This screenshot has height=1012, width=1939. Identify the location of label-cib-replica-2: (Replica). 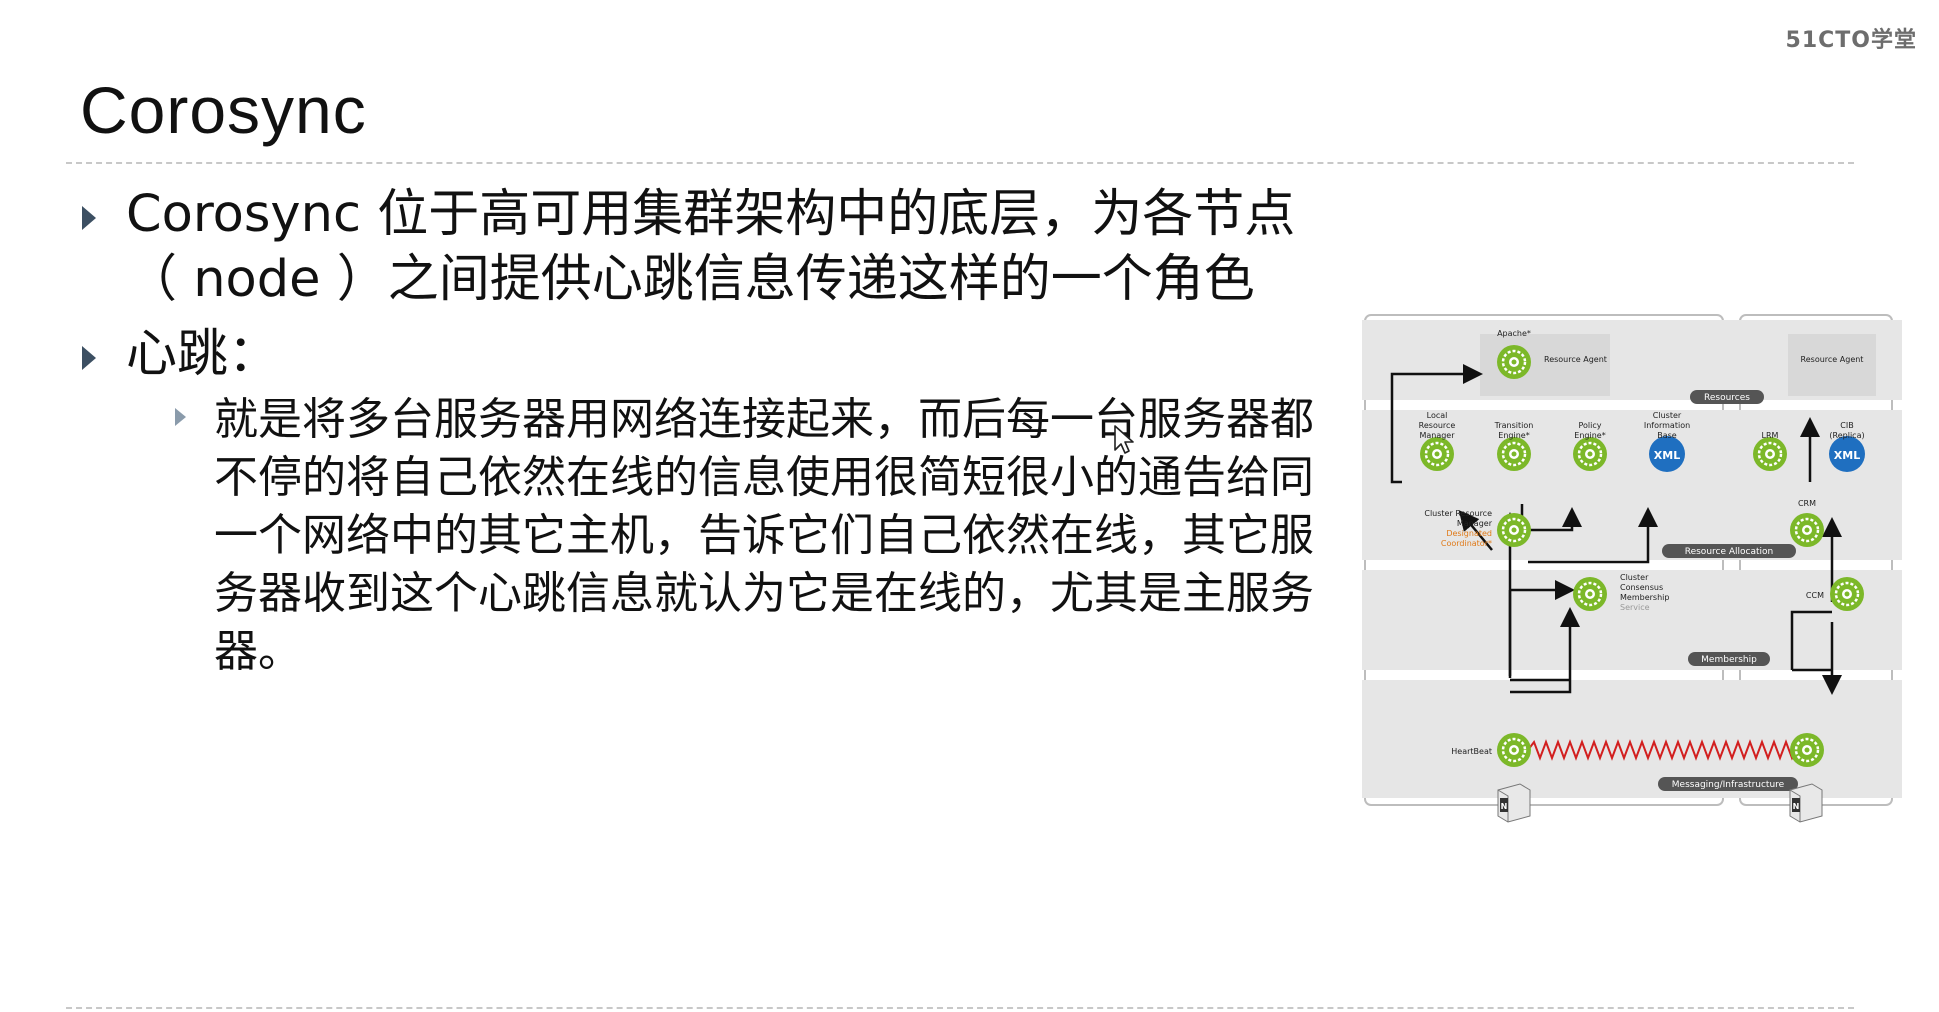
(1846, 435).